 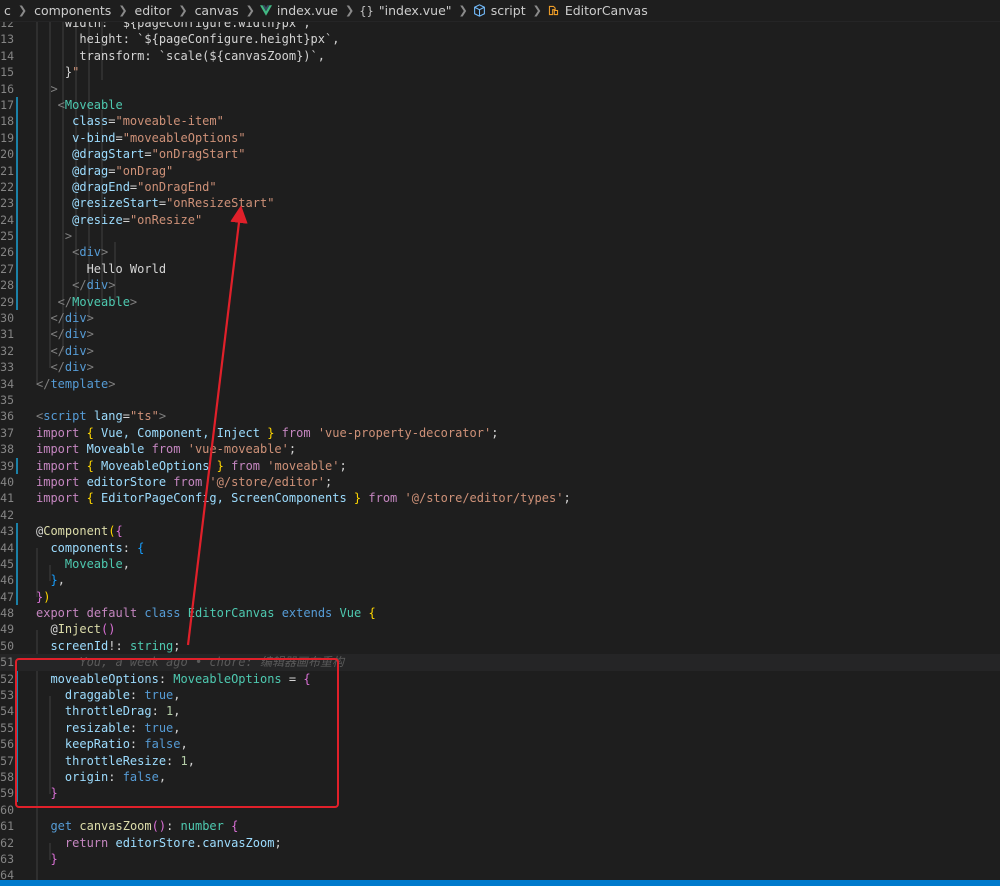 What do you see at coordinates (500, 646) in the screenshot?
I see `code-line: 50 screenId!: string;` at bounding box center [500, 646].